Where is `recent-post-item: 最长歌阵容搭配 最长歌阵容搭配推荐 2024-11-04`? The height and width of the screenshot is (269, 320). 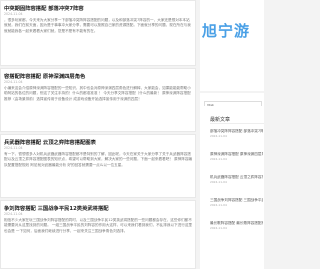 recent-post-item: 最长歌阵容搭配 最长歌阵容搭配推荐 2024-11-04 is located at coordinates (236, 228).